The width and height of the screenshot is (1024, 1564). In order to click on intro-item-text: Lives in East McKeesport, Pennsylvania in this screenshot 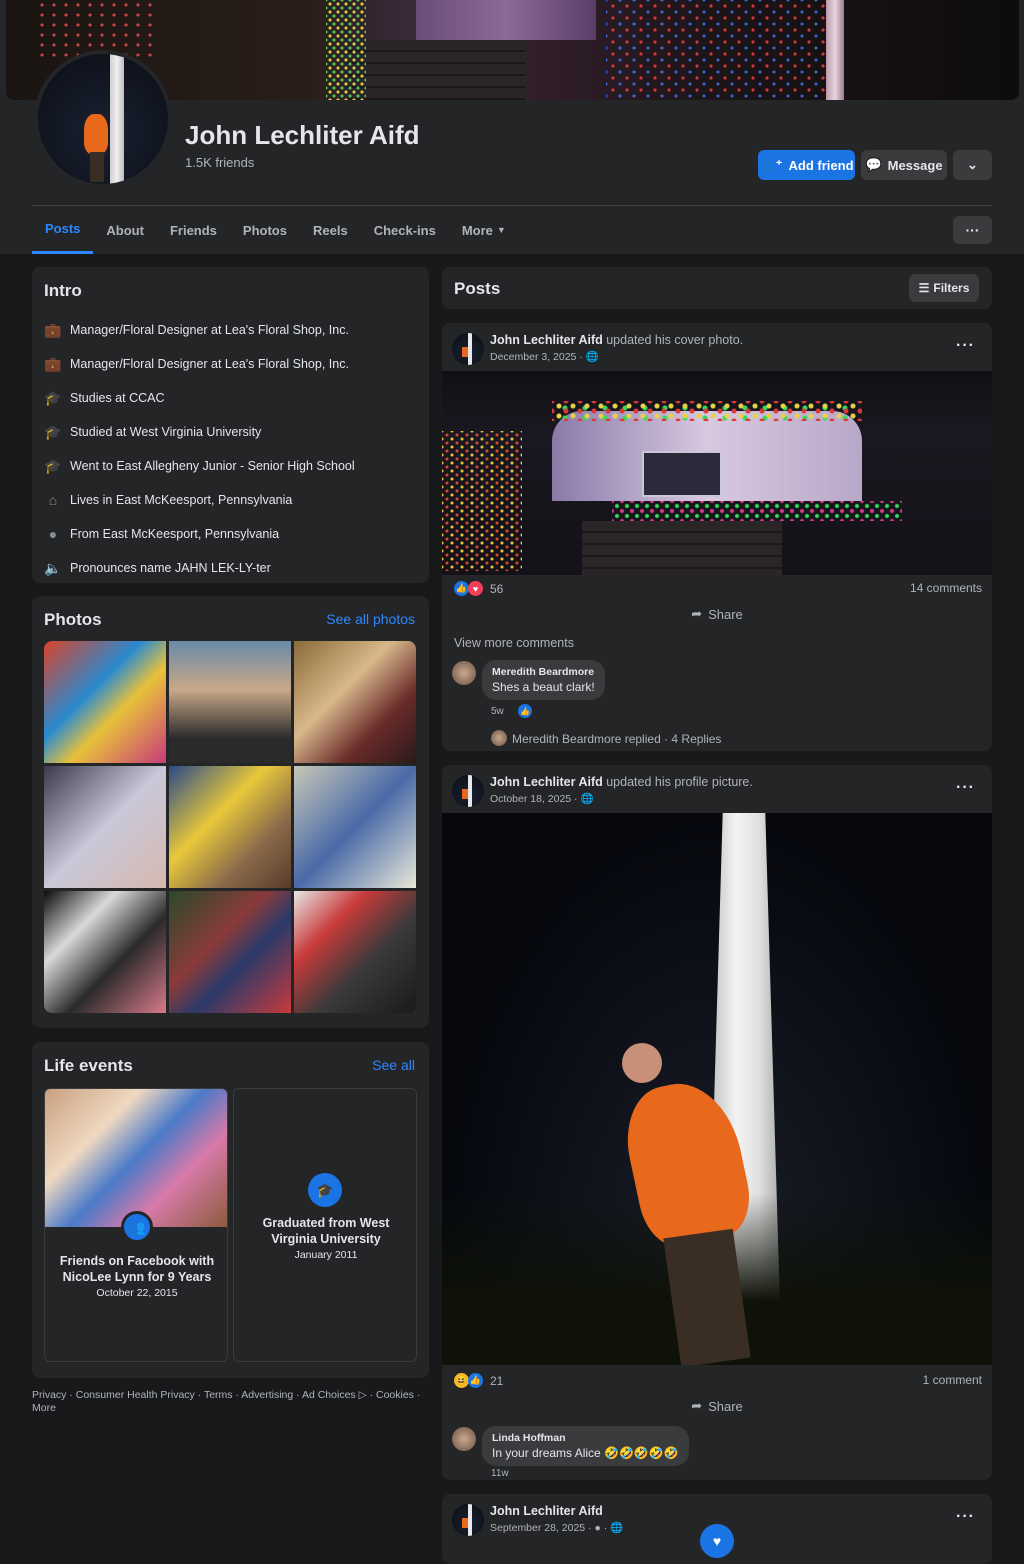, I will do `click(181, 500)`.